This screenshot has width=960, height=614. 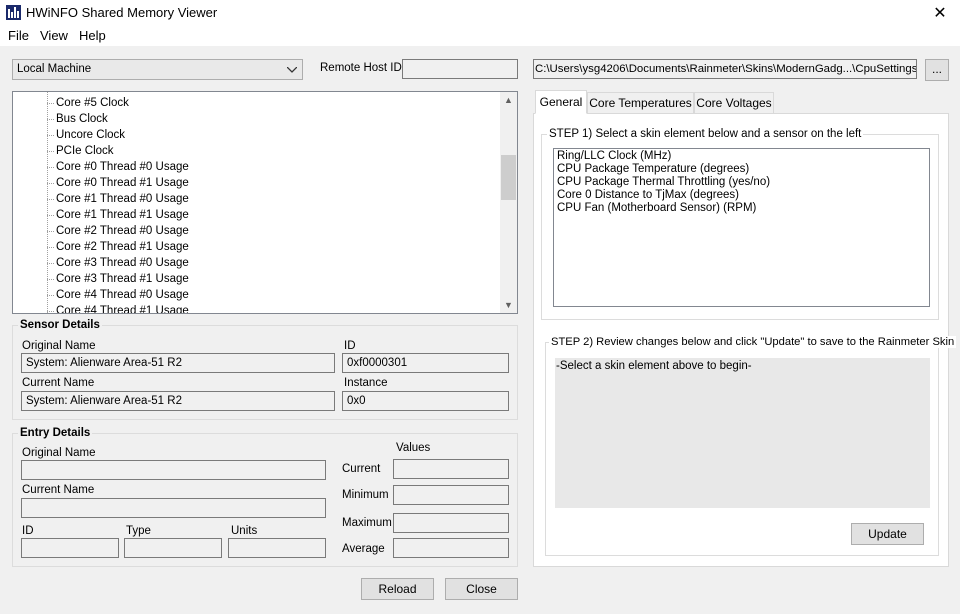 I want to click on tab-core-temperatures: Core Temperatures, so click(x=640, y=103).